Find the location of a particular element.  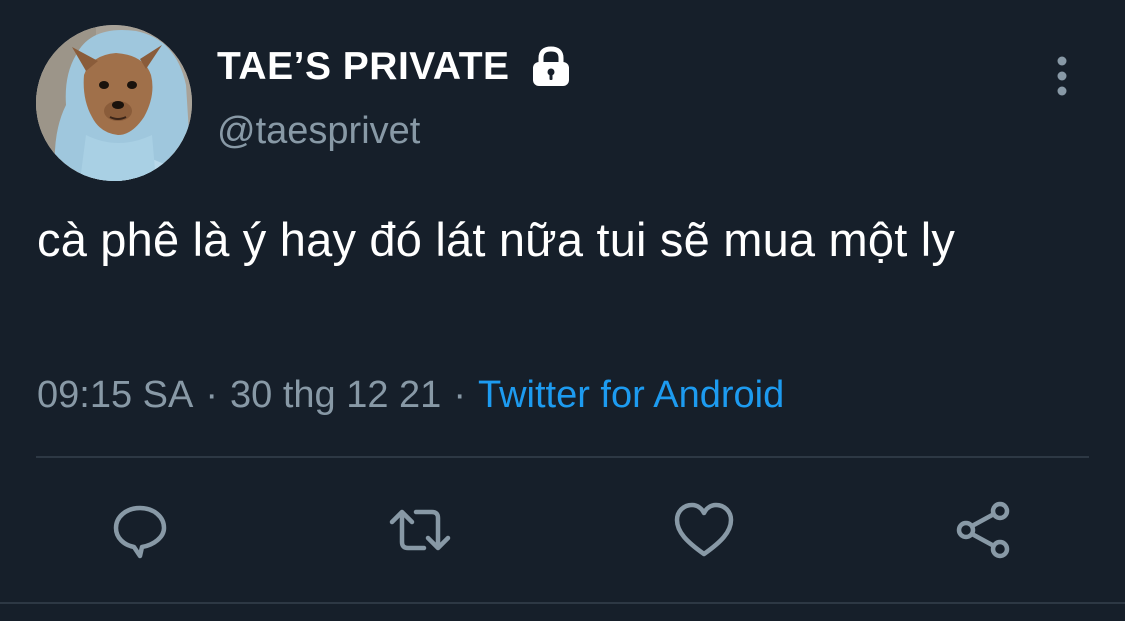

avatar is located at coordinates (114, 103).